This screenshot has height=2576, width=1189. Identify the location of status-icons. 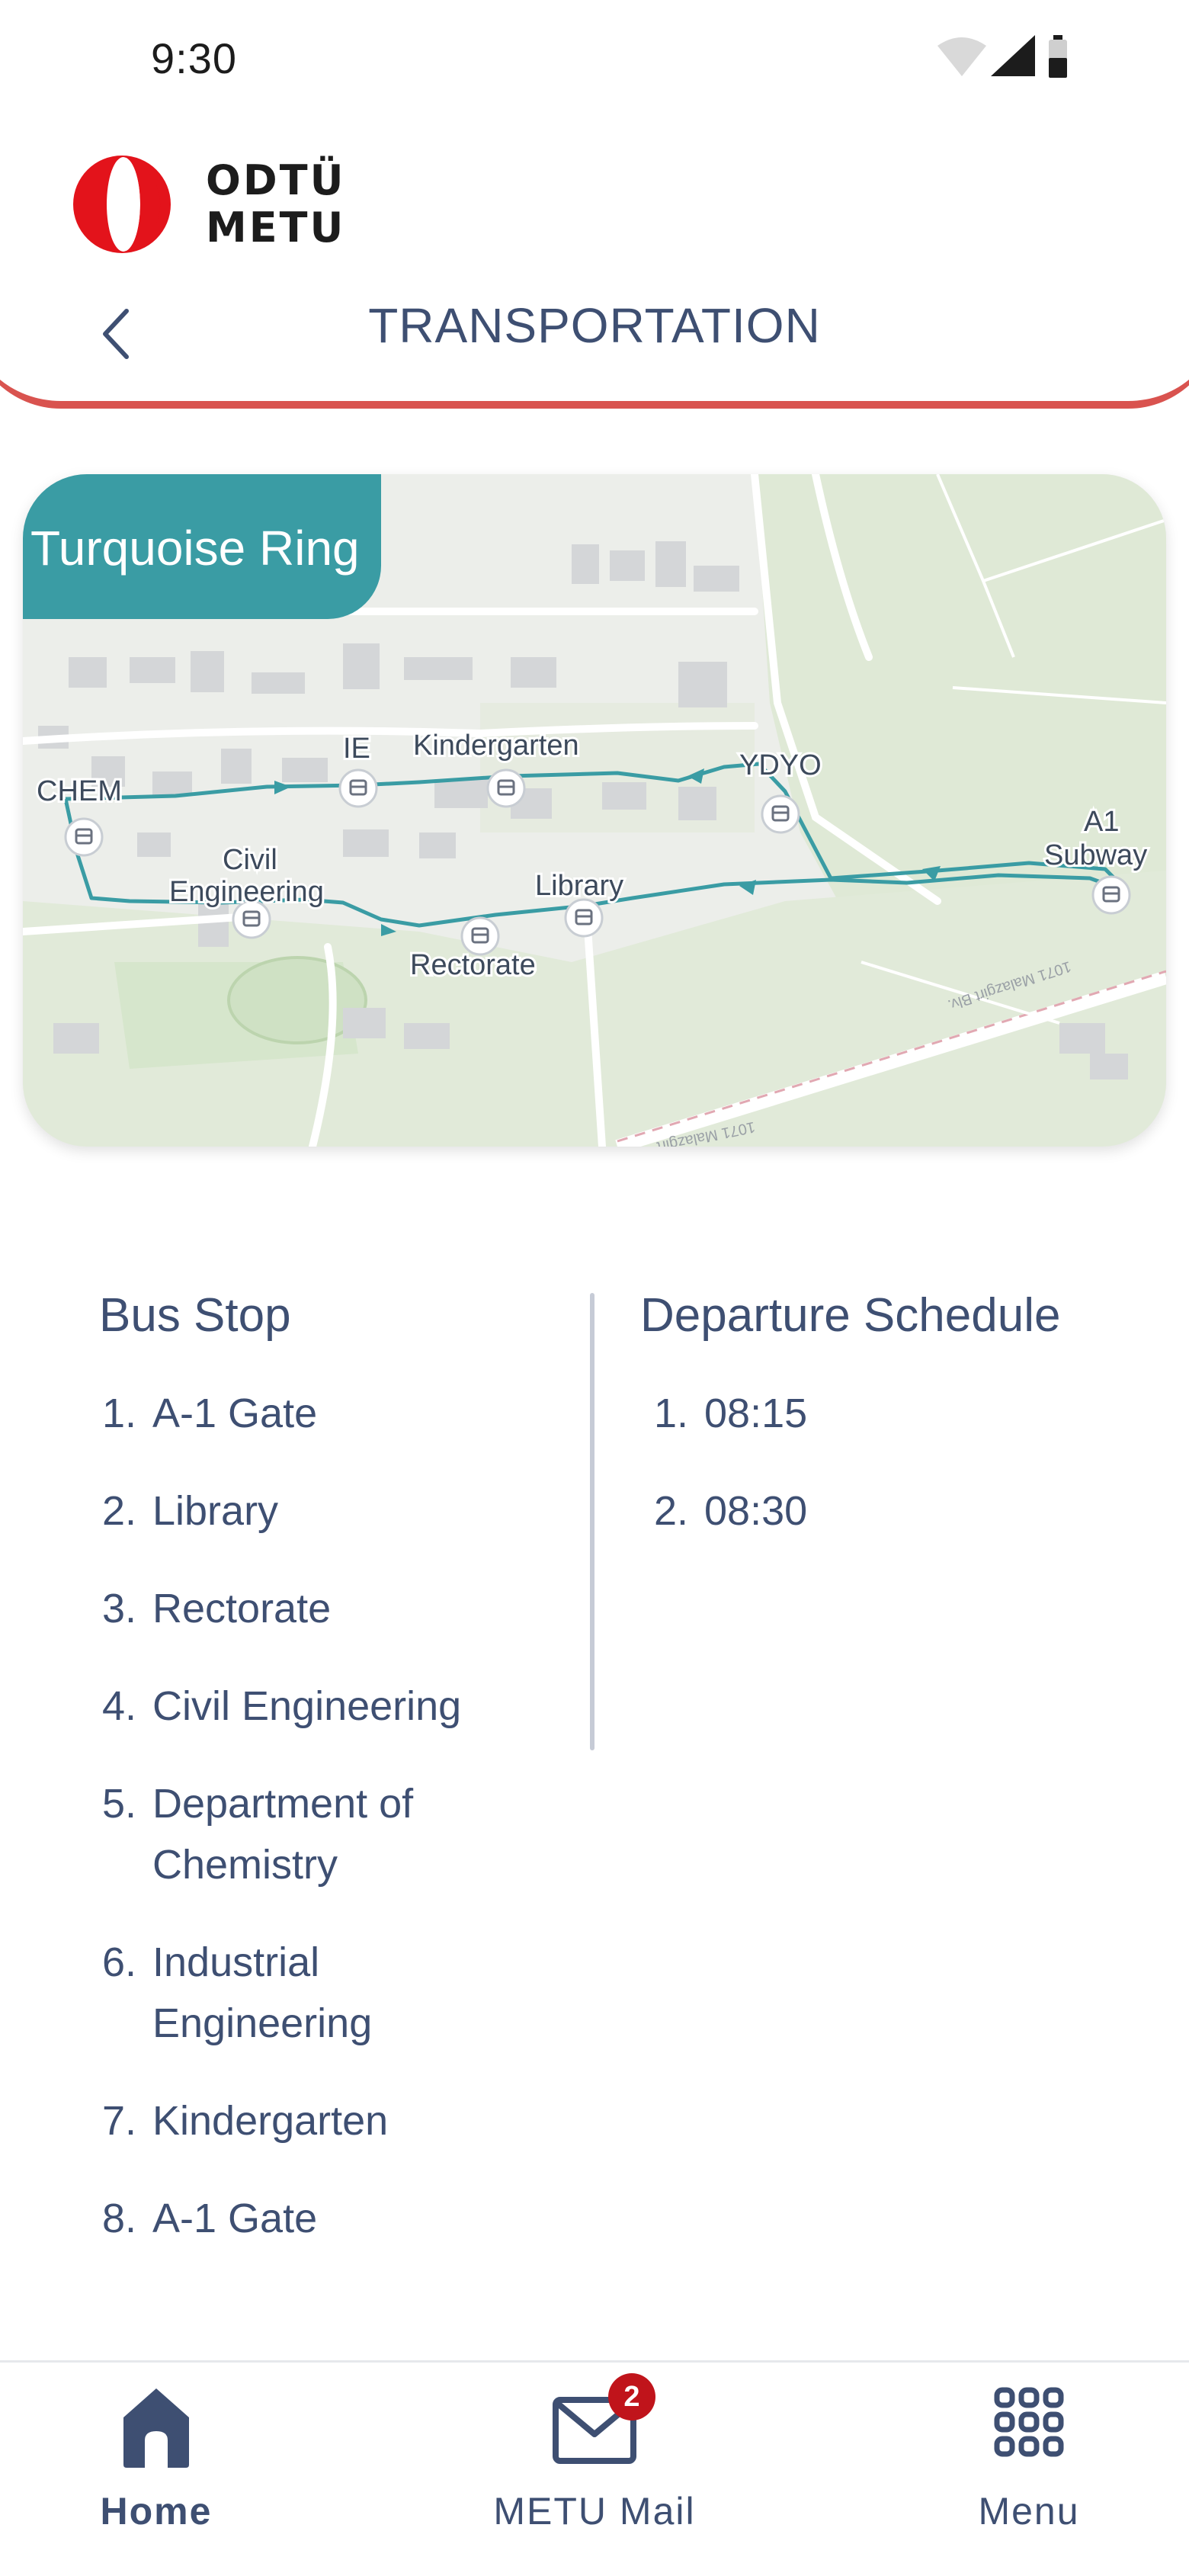
(1002, 56).